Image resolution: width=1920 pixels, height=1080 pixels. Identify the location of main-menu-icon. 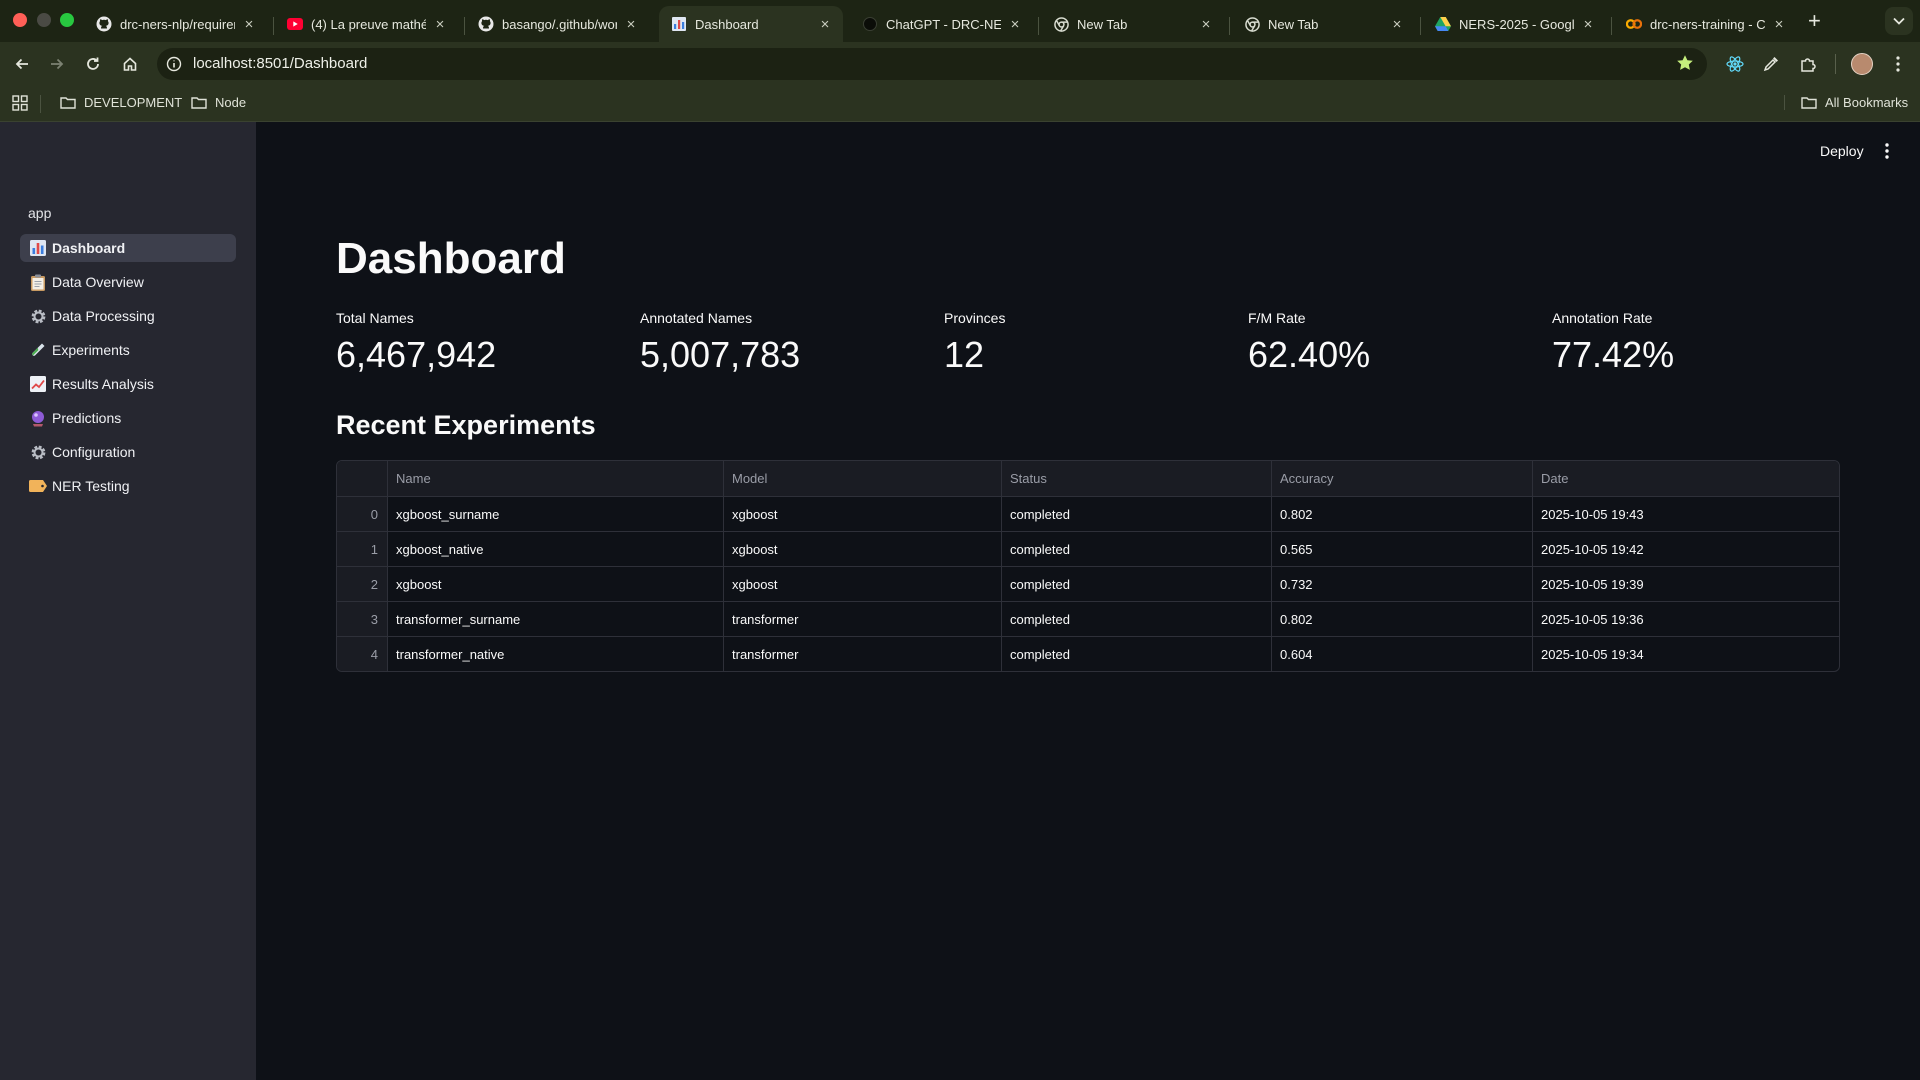
(1887, 151).